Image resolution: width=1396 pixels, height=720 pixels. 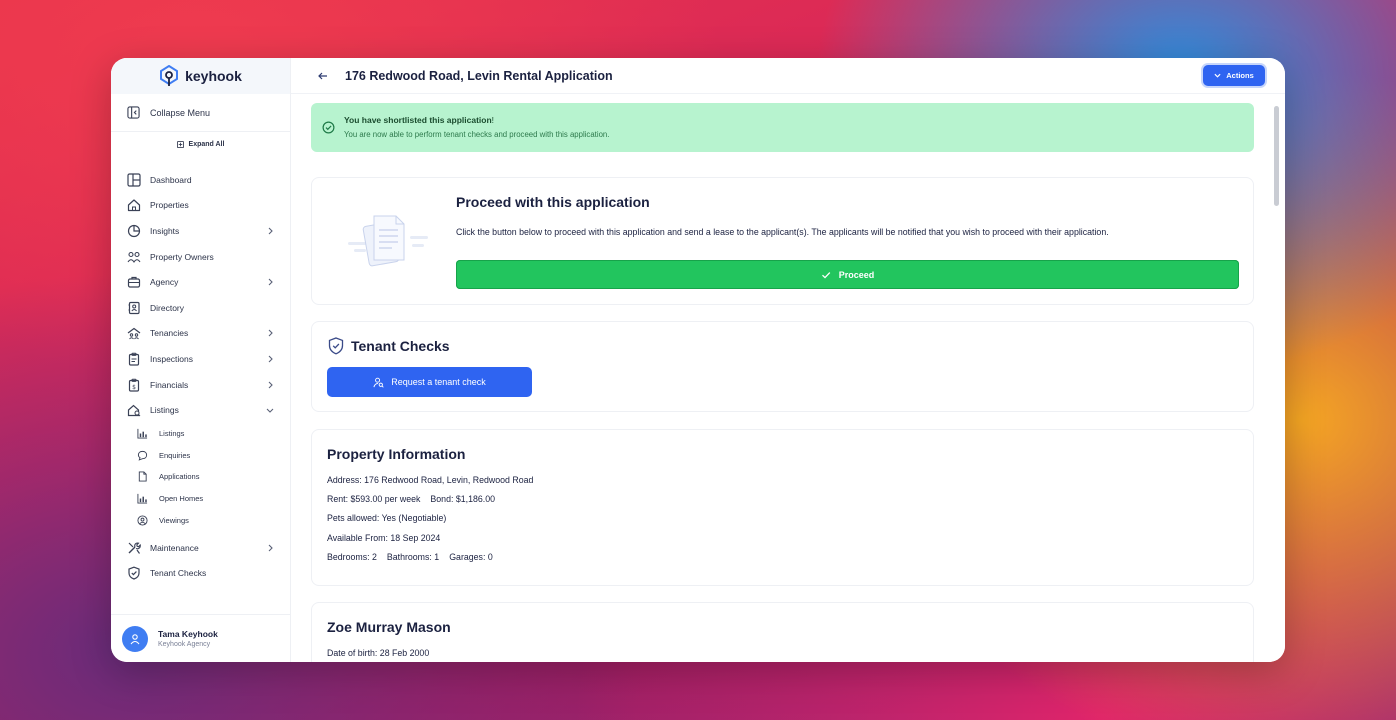 I want to click on sidebar-item-dashboard: Dashboard, so click(x=200, y=180).